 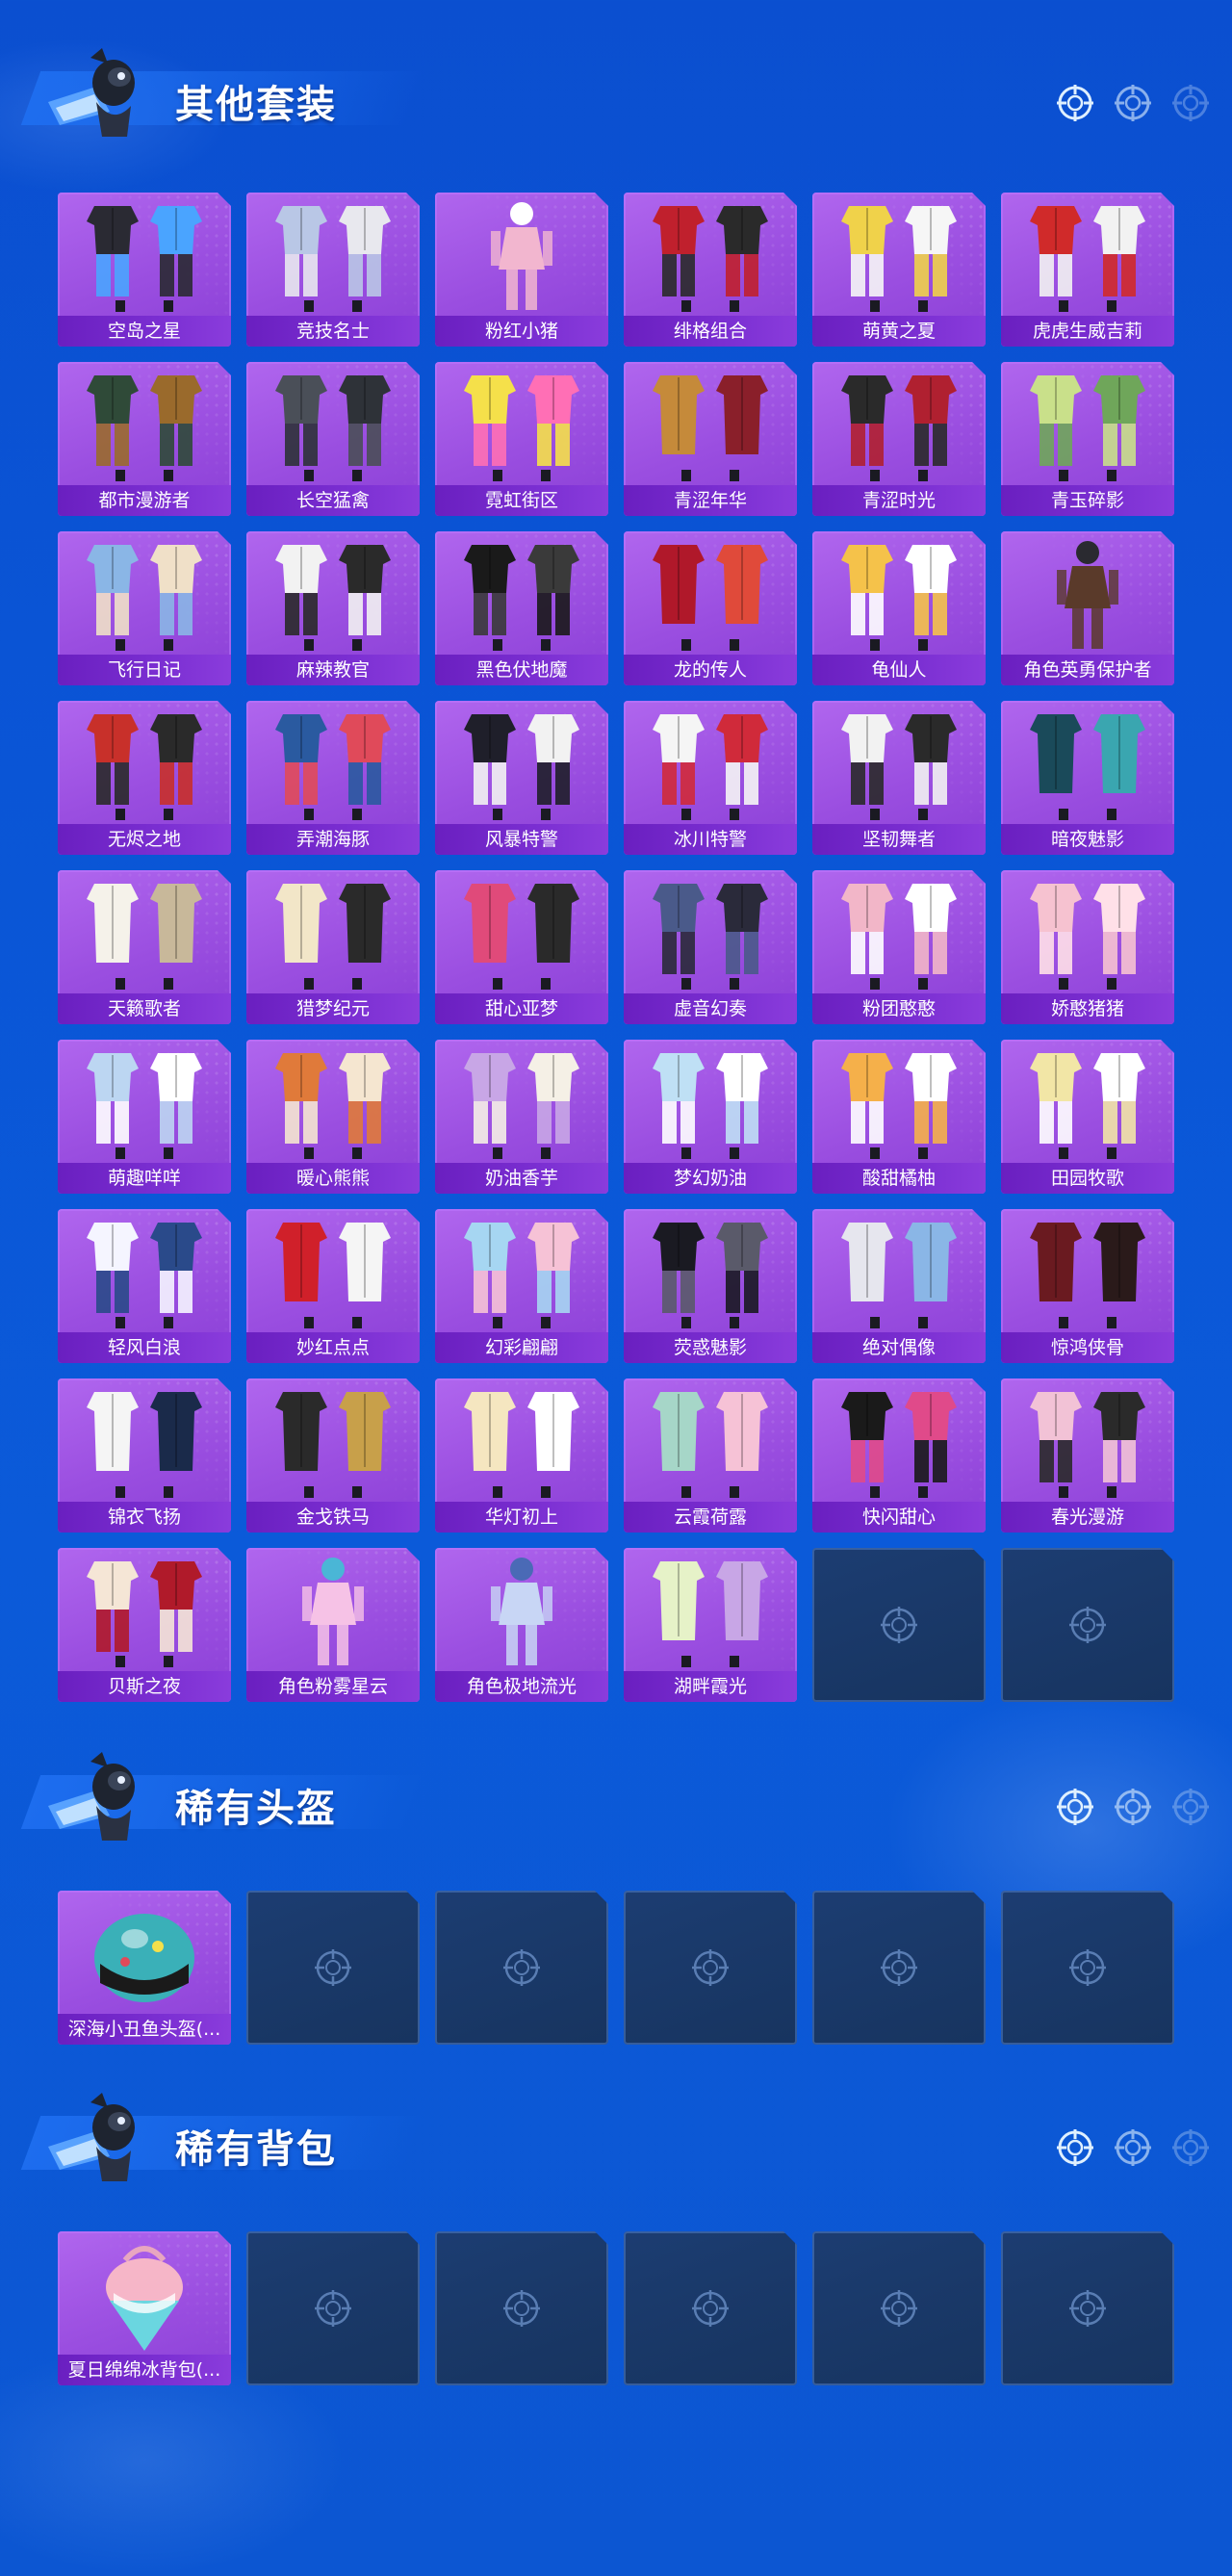 I want to click on item-card: 青涩年华, so click(x=710, y=439).